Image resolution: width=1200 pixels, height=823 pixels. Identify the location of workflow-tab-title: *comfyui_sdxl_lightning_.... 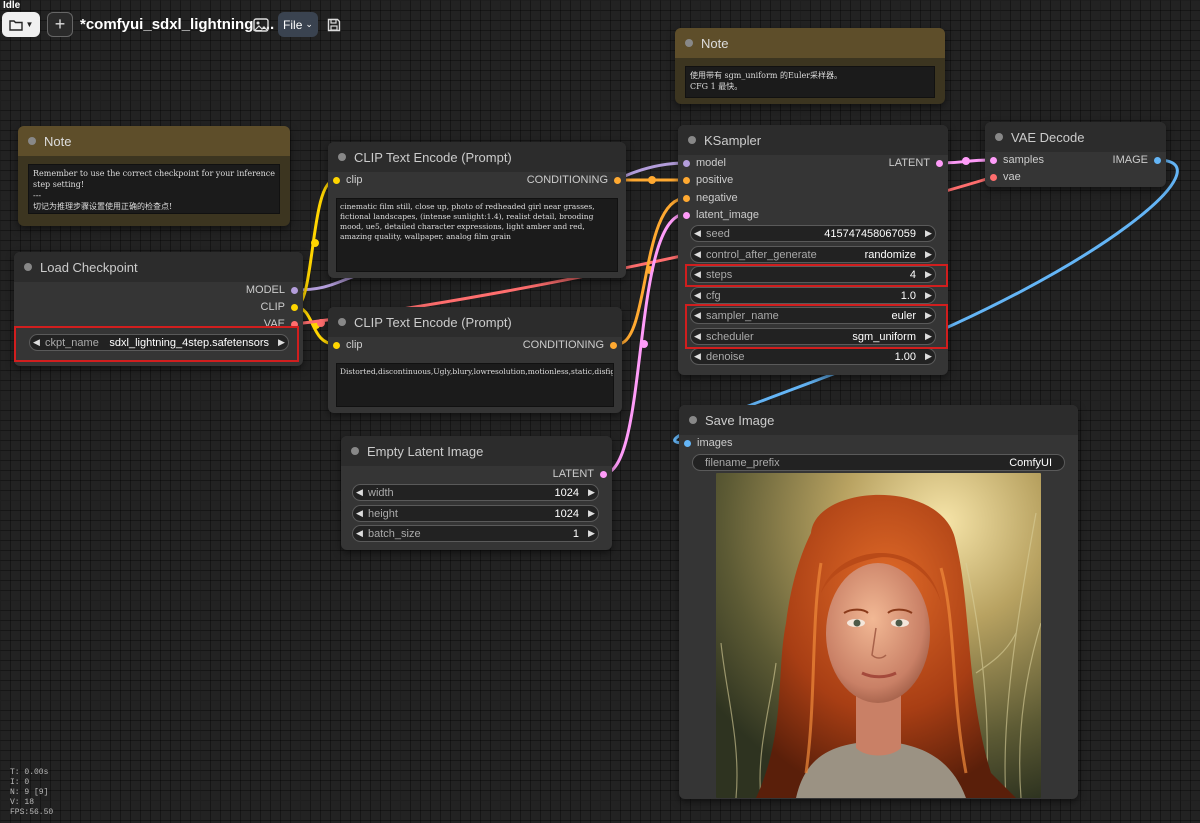
(177, 24).